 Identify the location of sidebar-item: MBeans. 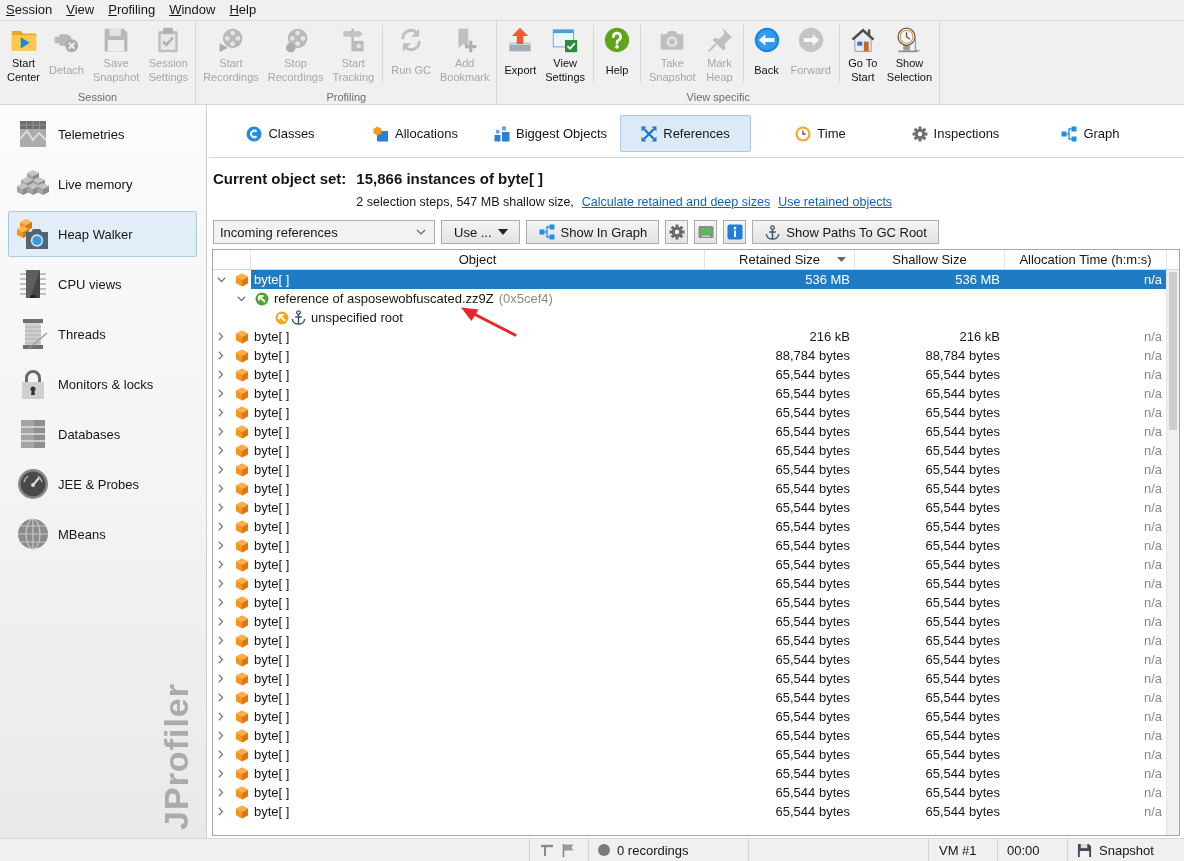
(102, 534).